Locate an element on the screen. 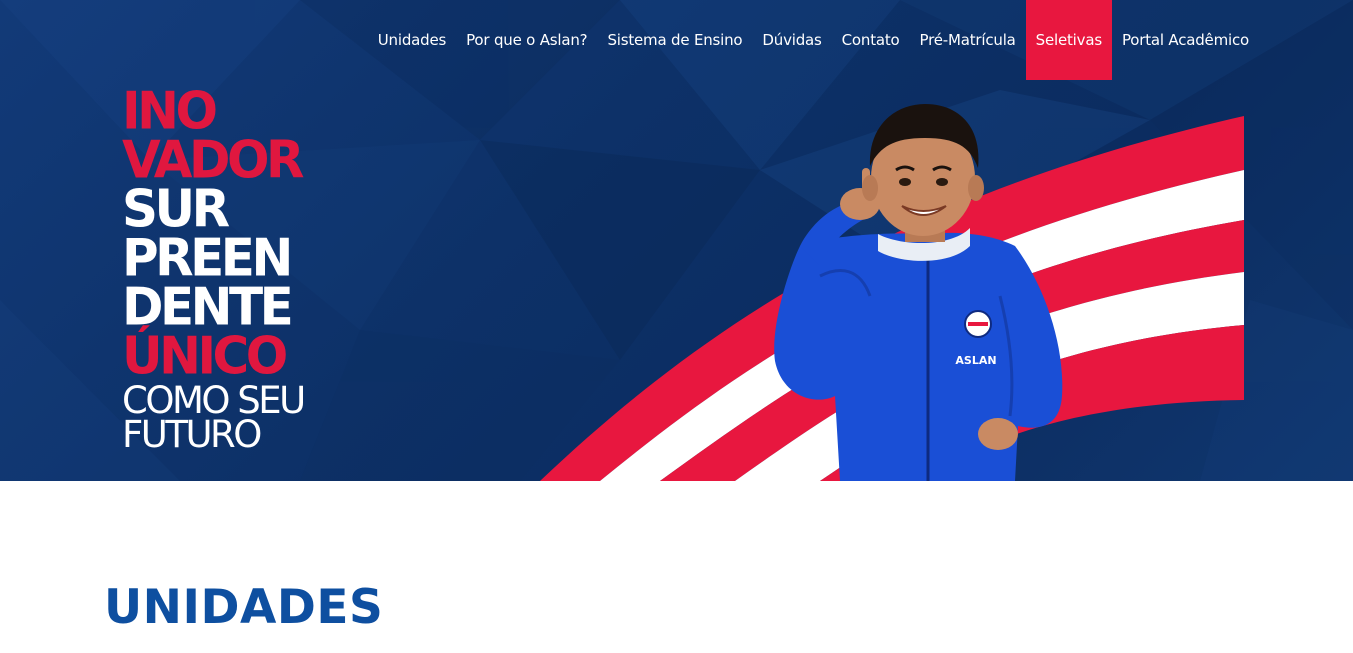 This screenshot has height=653, width=1353. nav-item-sistema-de-ensino: Sistema de Ensino is located at coordinates (674, 40).